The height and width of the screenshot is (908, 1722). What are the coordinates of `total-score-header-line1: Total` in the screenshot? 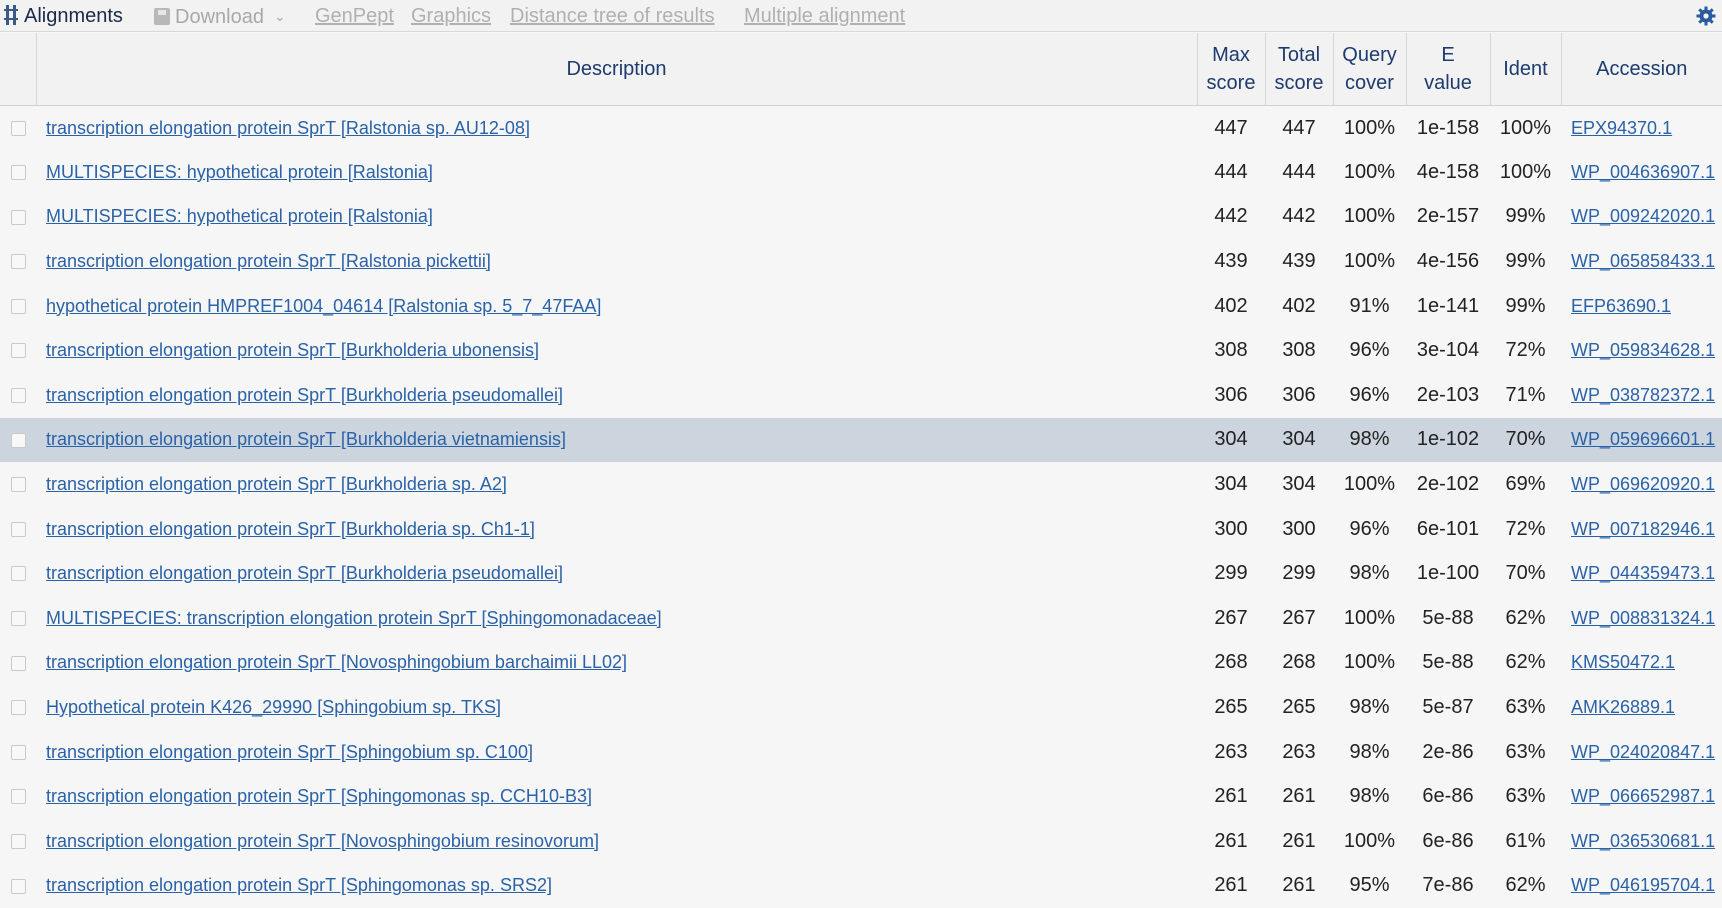 It's located at (1299, 55).